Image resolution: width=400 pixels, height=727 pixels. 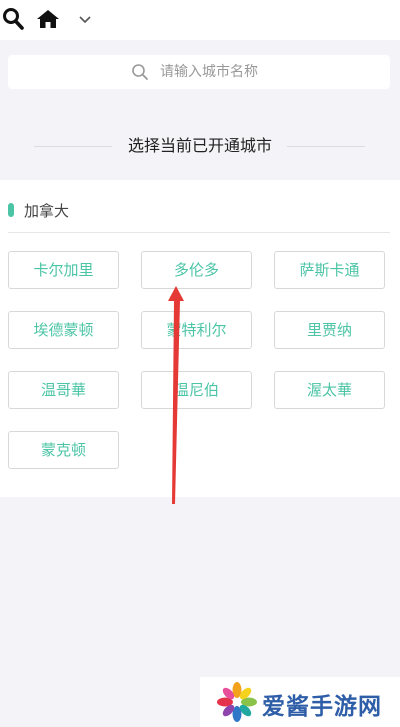 I want to click on page-title: 选择当前已开通城市, so click(x=199, y=145).